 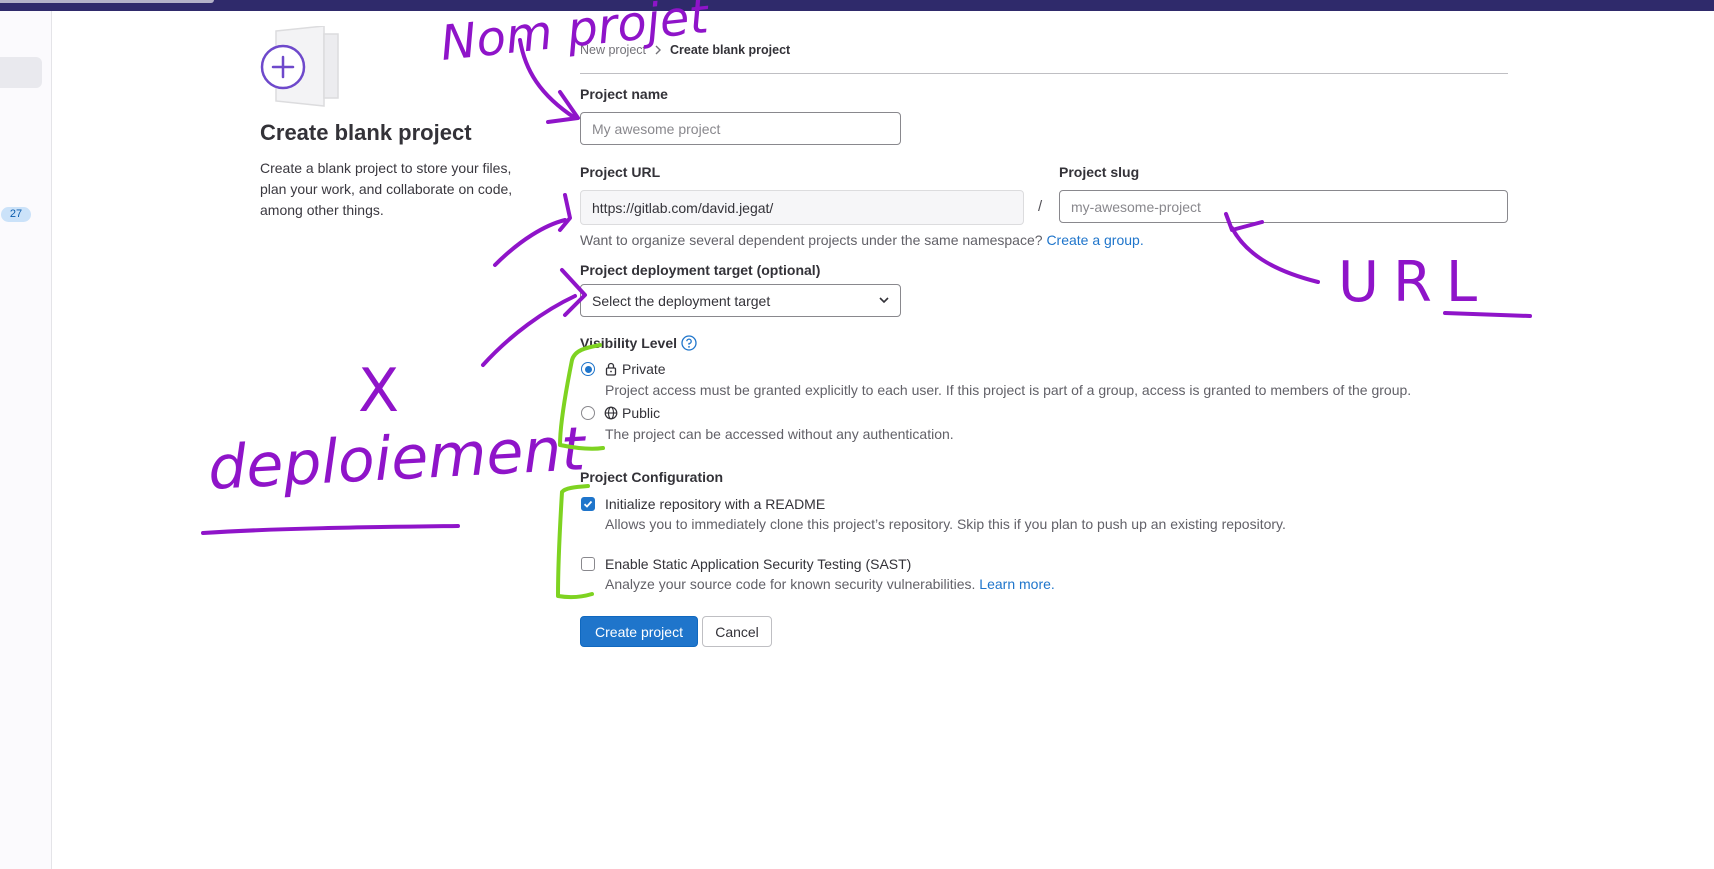 What do you see at coordinates (620, 413) in the screenshot?
I see `visibility-option-public: Public` at bounding box center [620, 413].